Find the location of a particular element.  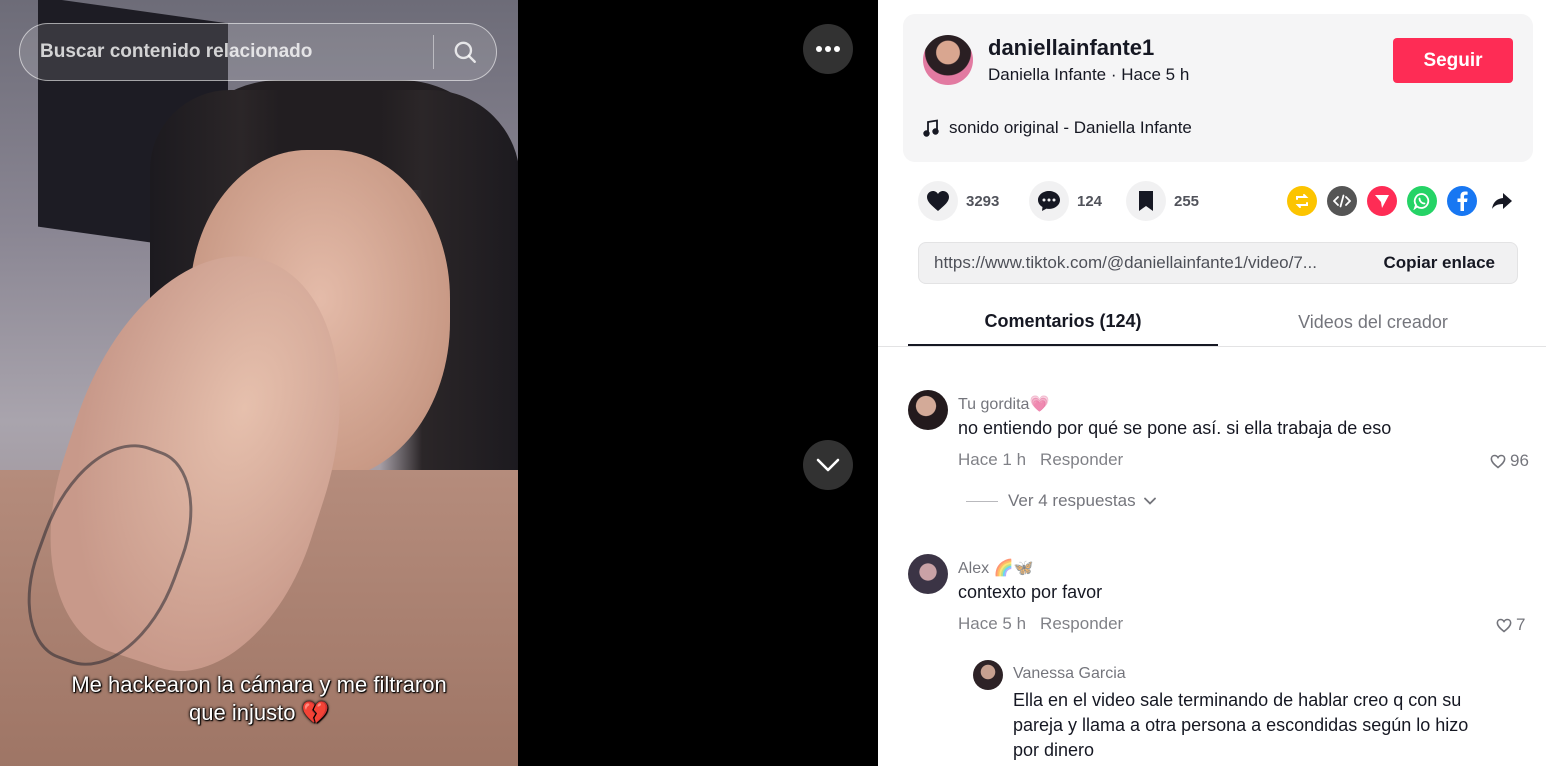

comment-like-button: 7 is located at coordinates (1510, 625).